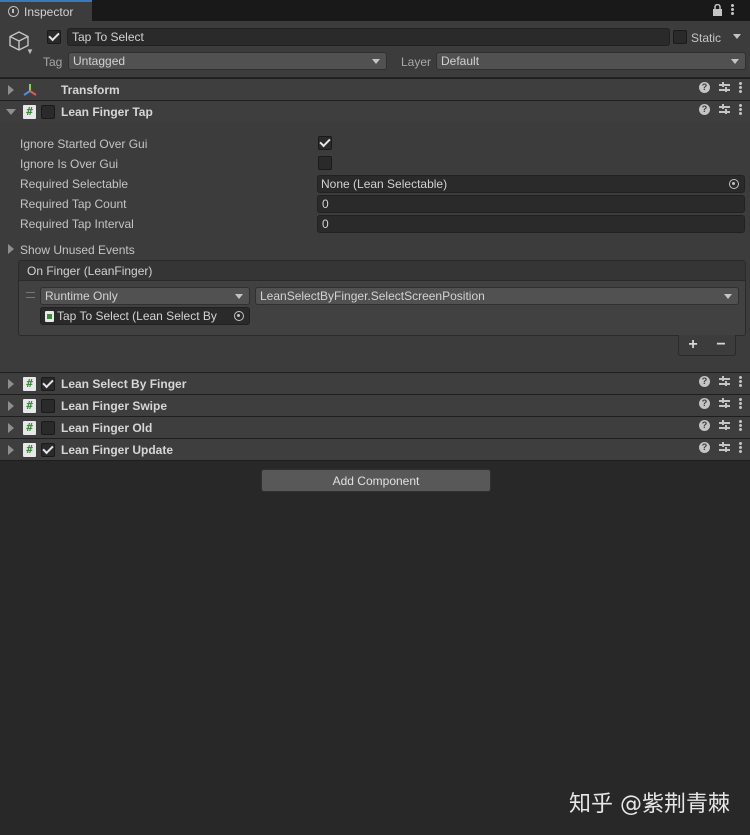  I want to click on component-header-lean-finger-update: # Lean Finger Update ?, so click(375, 449).